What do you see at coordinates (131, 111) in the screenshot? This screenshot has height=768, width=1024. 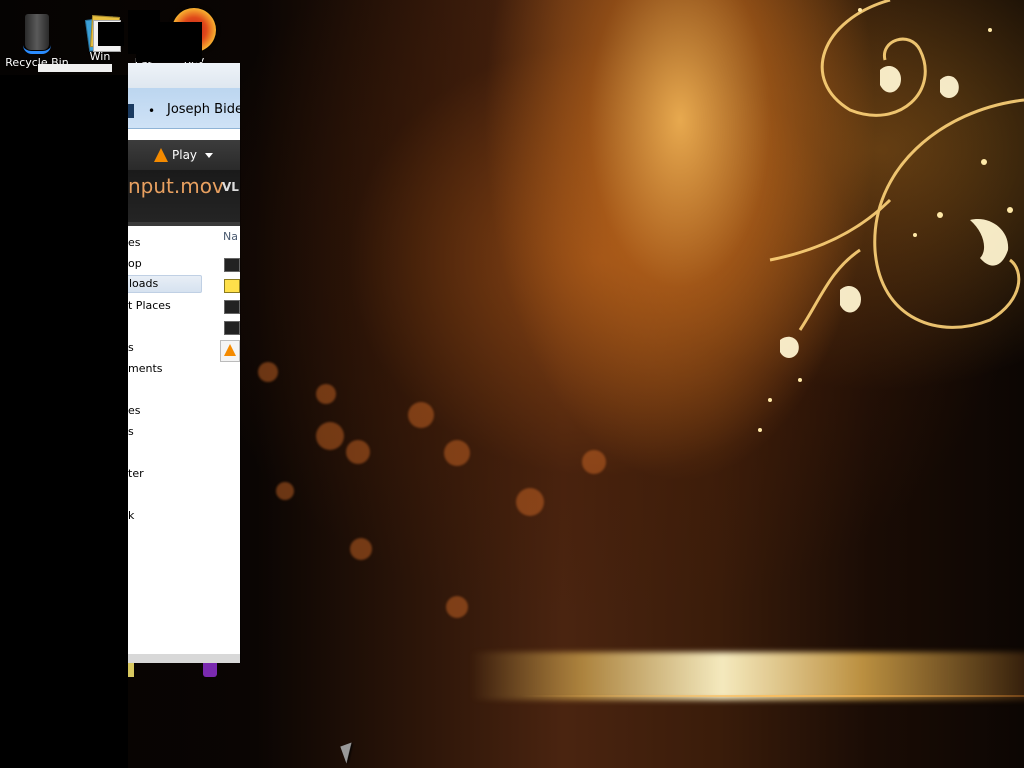 I see `back-arrow-icon` at bounding box center [131, 111].